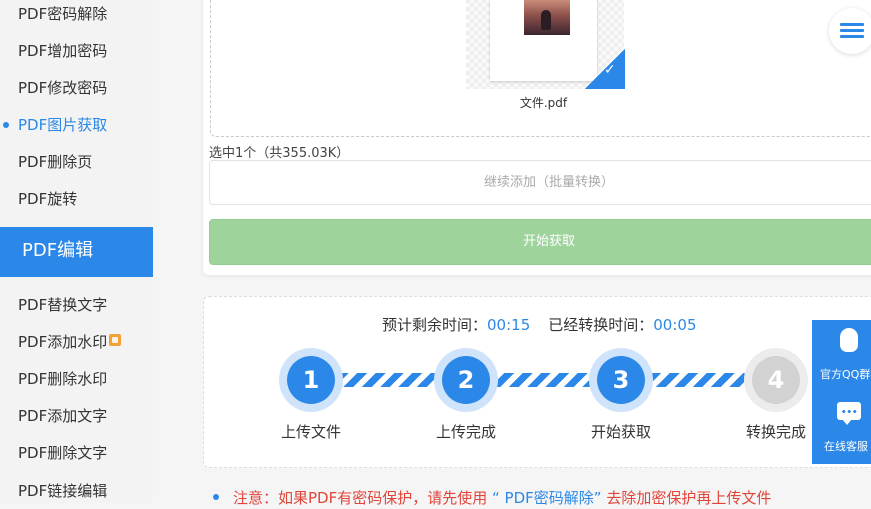 The width and height of the screenshot is (871, 509). I want to click on floating-contact-panel: 官方QQ群 在线客服, so click(841, 392).